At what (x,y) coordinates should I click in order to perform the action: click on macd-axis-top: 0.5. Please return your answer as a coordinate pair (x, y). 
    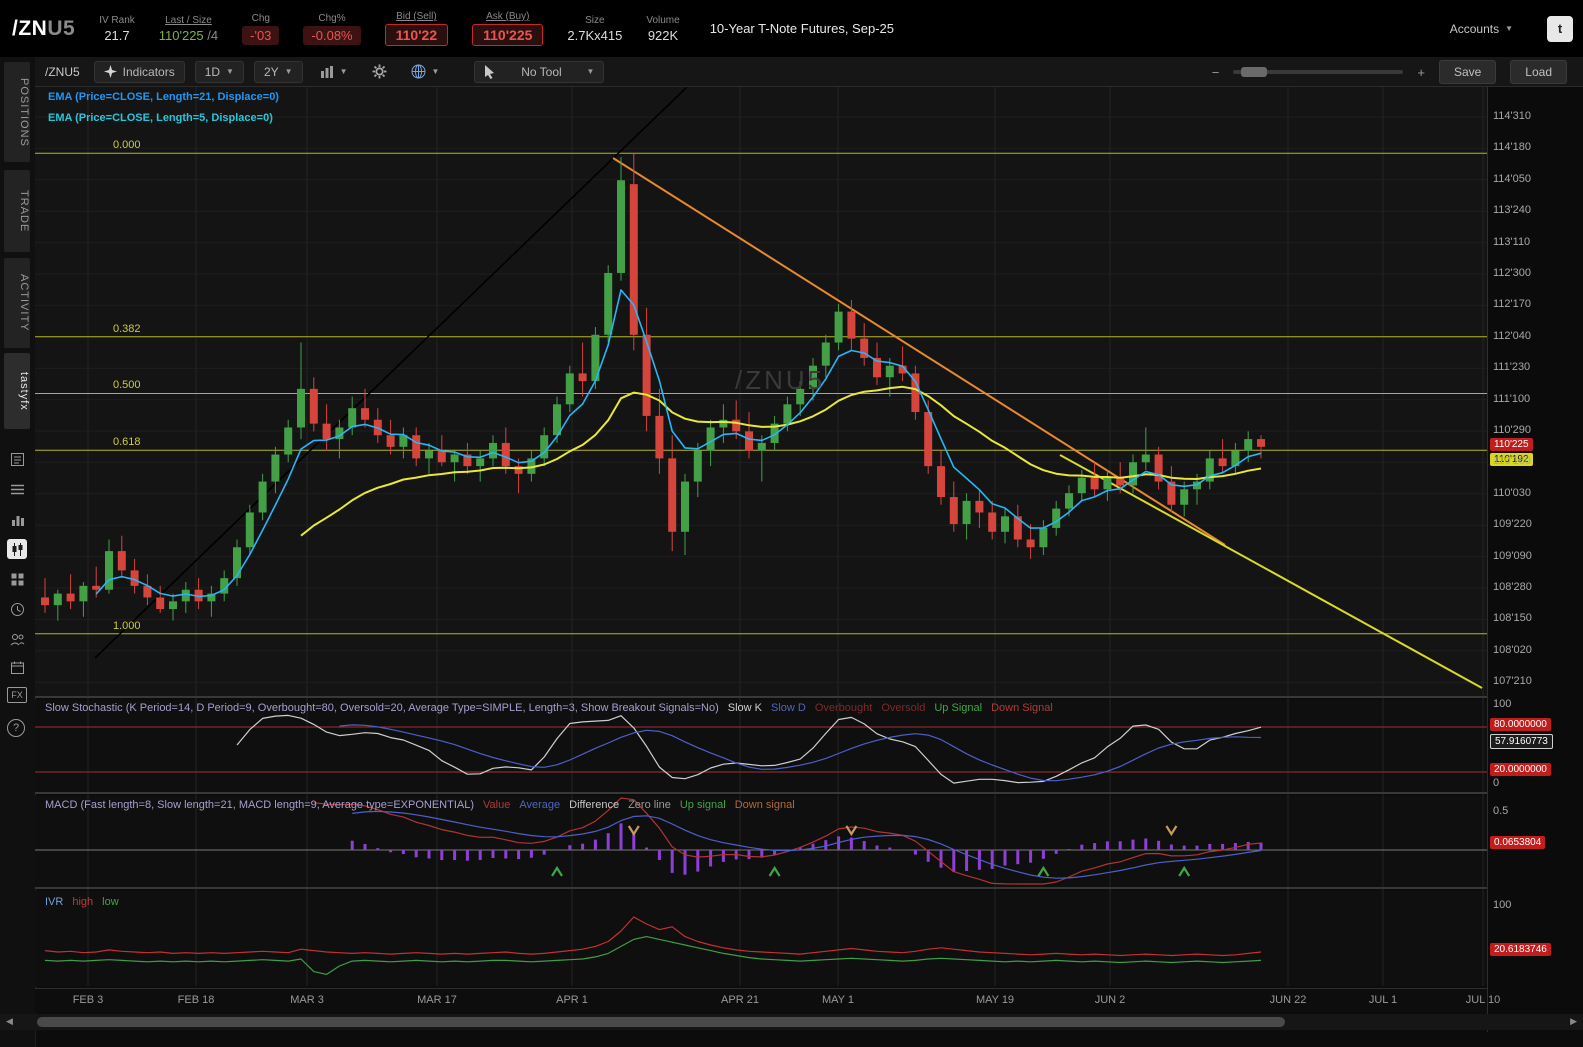
    Looking at the image, I should click on (1501, 811).